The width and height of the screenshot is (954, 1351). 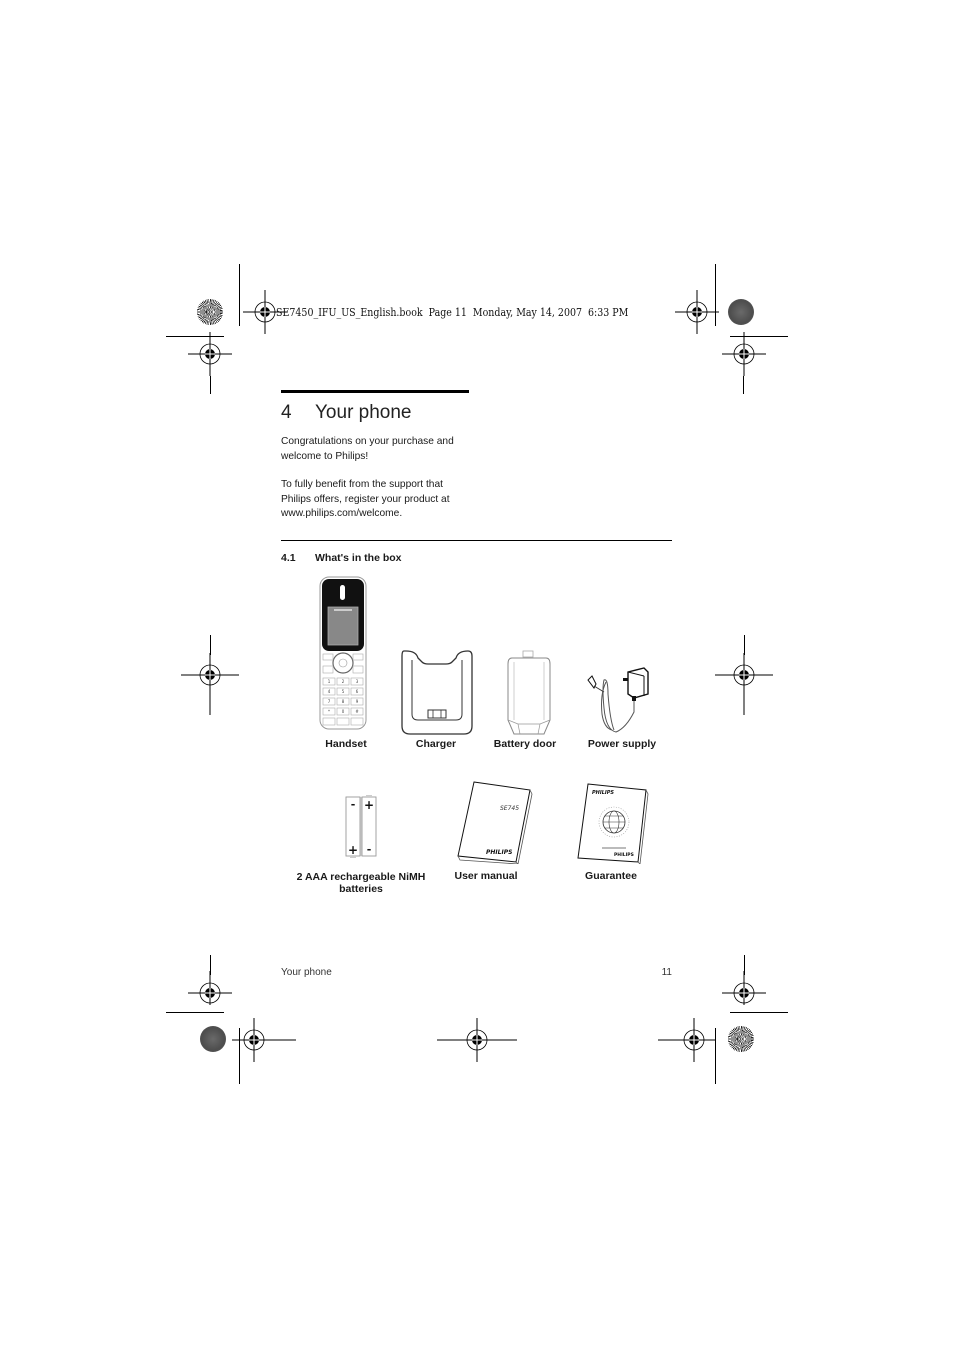 I want to click on svg-text: 4, so click(x=329, y=691).